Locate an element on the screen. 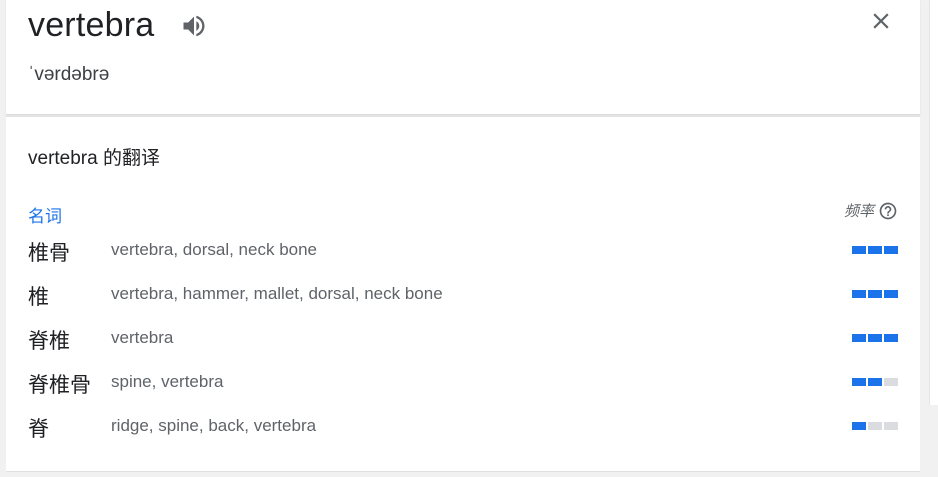  translation-row: 椎骨 vertebra, dorsal, neck bone is located at coordinates (463, 251).